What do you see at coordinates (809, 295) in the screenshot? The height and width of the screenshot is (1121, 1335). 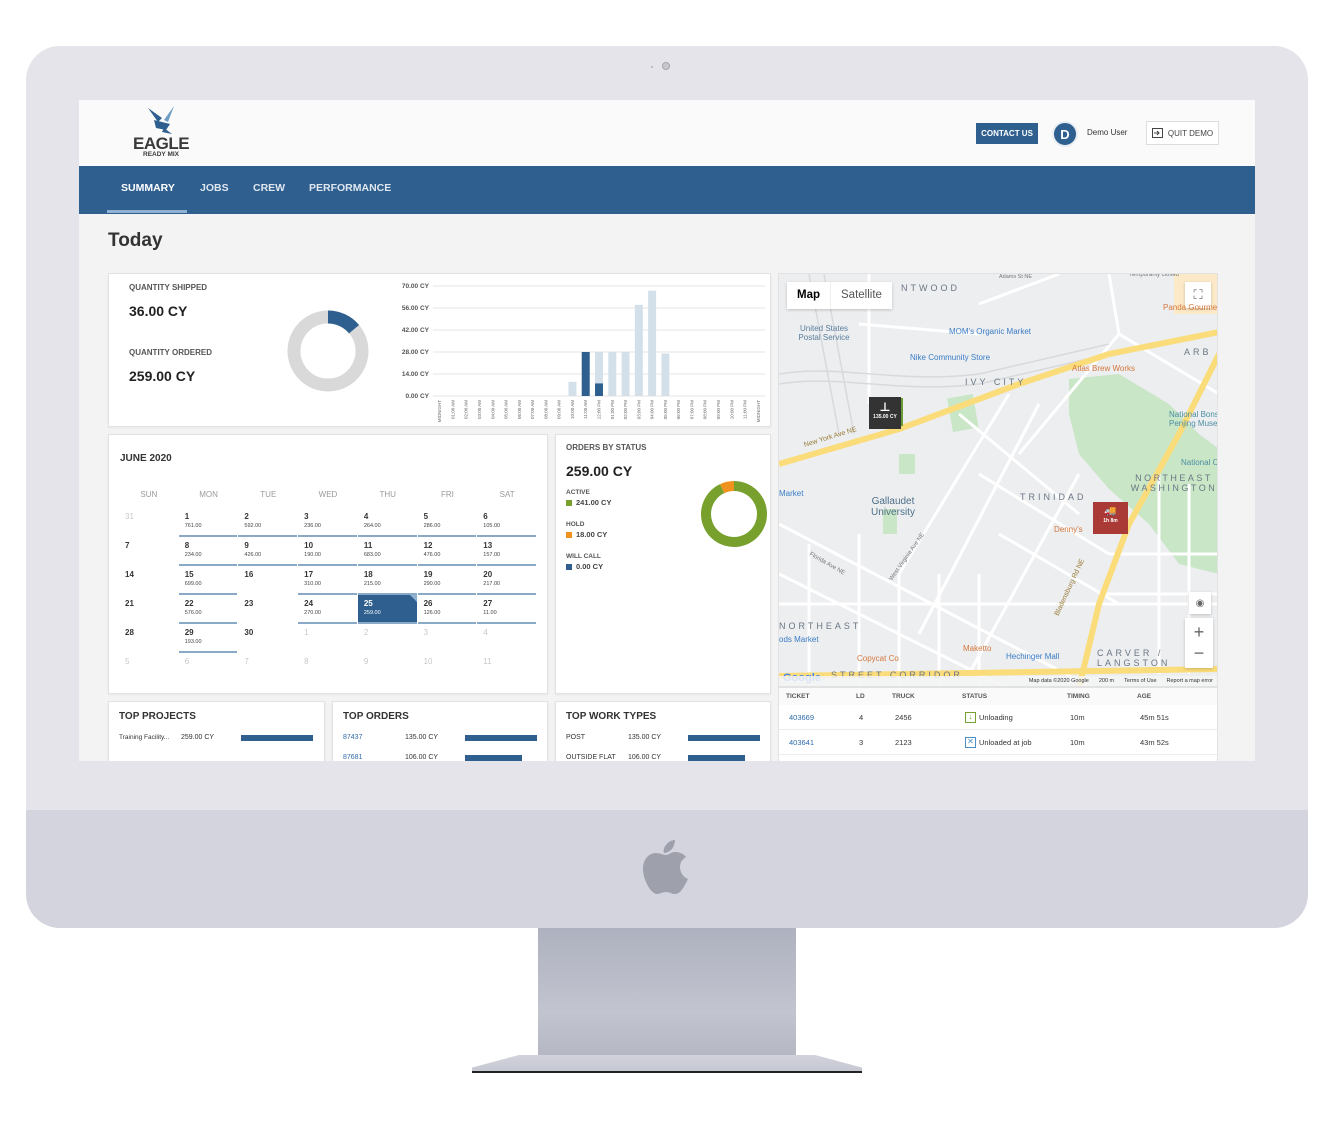 I see `map-type-map-button: Map` at bounding box center [809, 295].